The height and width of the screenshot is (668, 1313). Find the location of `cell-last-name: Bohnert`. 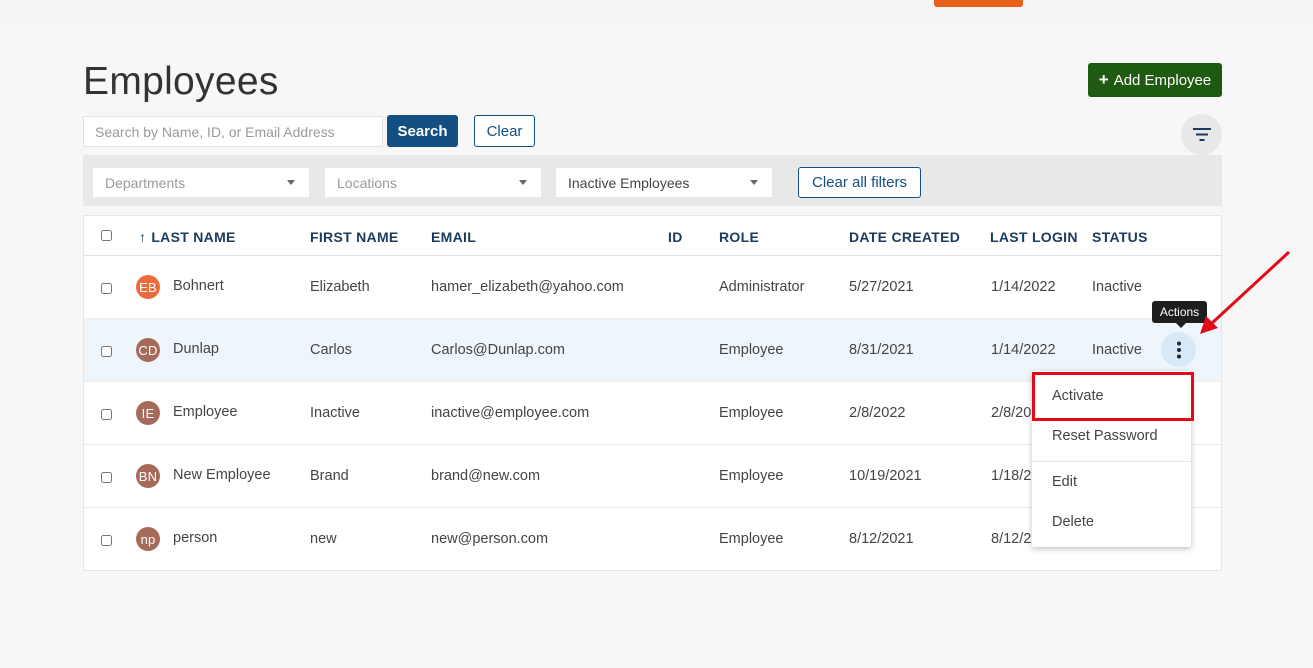

cell-last-name: Bohnert is located at coordinates (198, 286).